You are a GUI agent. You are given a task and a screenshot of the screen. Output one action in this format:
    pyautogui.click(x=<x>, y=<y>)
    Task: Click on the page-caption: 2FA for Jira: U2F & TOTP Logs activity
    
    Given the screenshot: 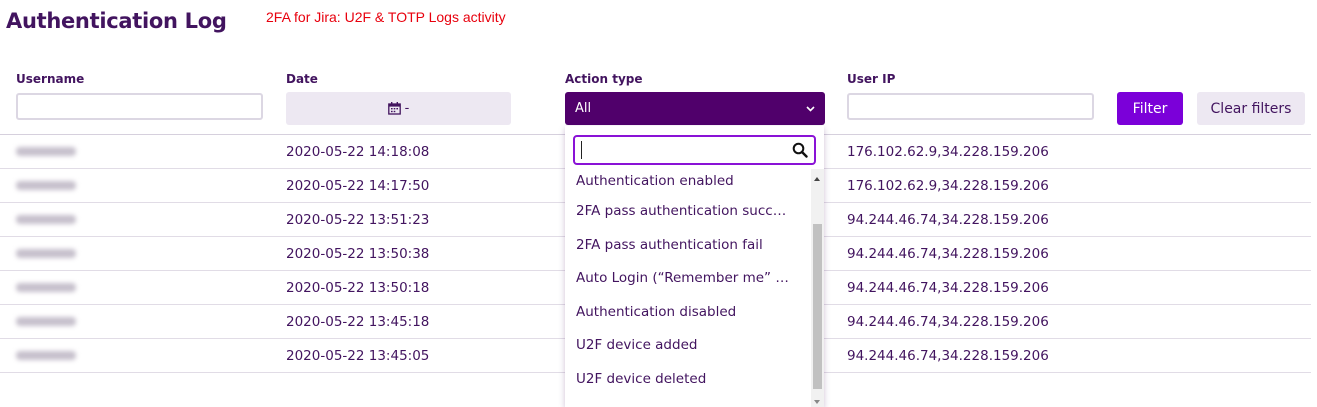 What is the action you would take?
    pyautogui.click(x=386, y=17)
    